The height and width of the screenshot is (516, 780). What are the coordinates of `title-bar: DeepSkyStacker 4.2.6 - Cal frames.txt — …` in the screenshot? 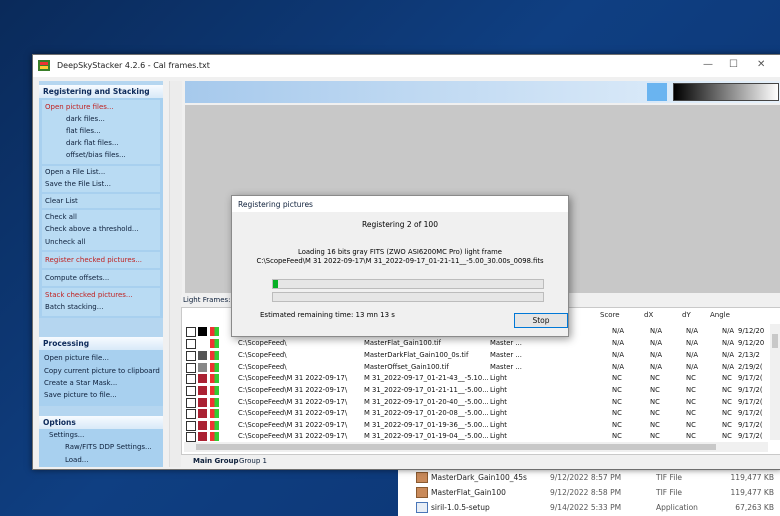 It's located at (406, 66).